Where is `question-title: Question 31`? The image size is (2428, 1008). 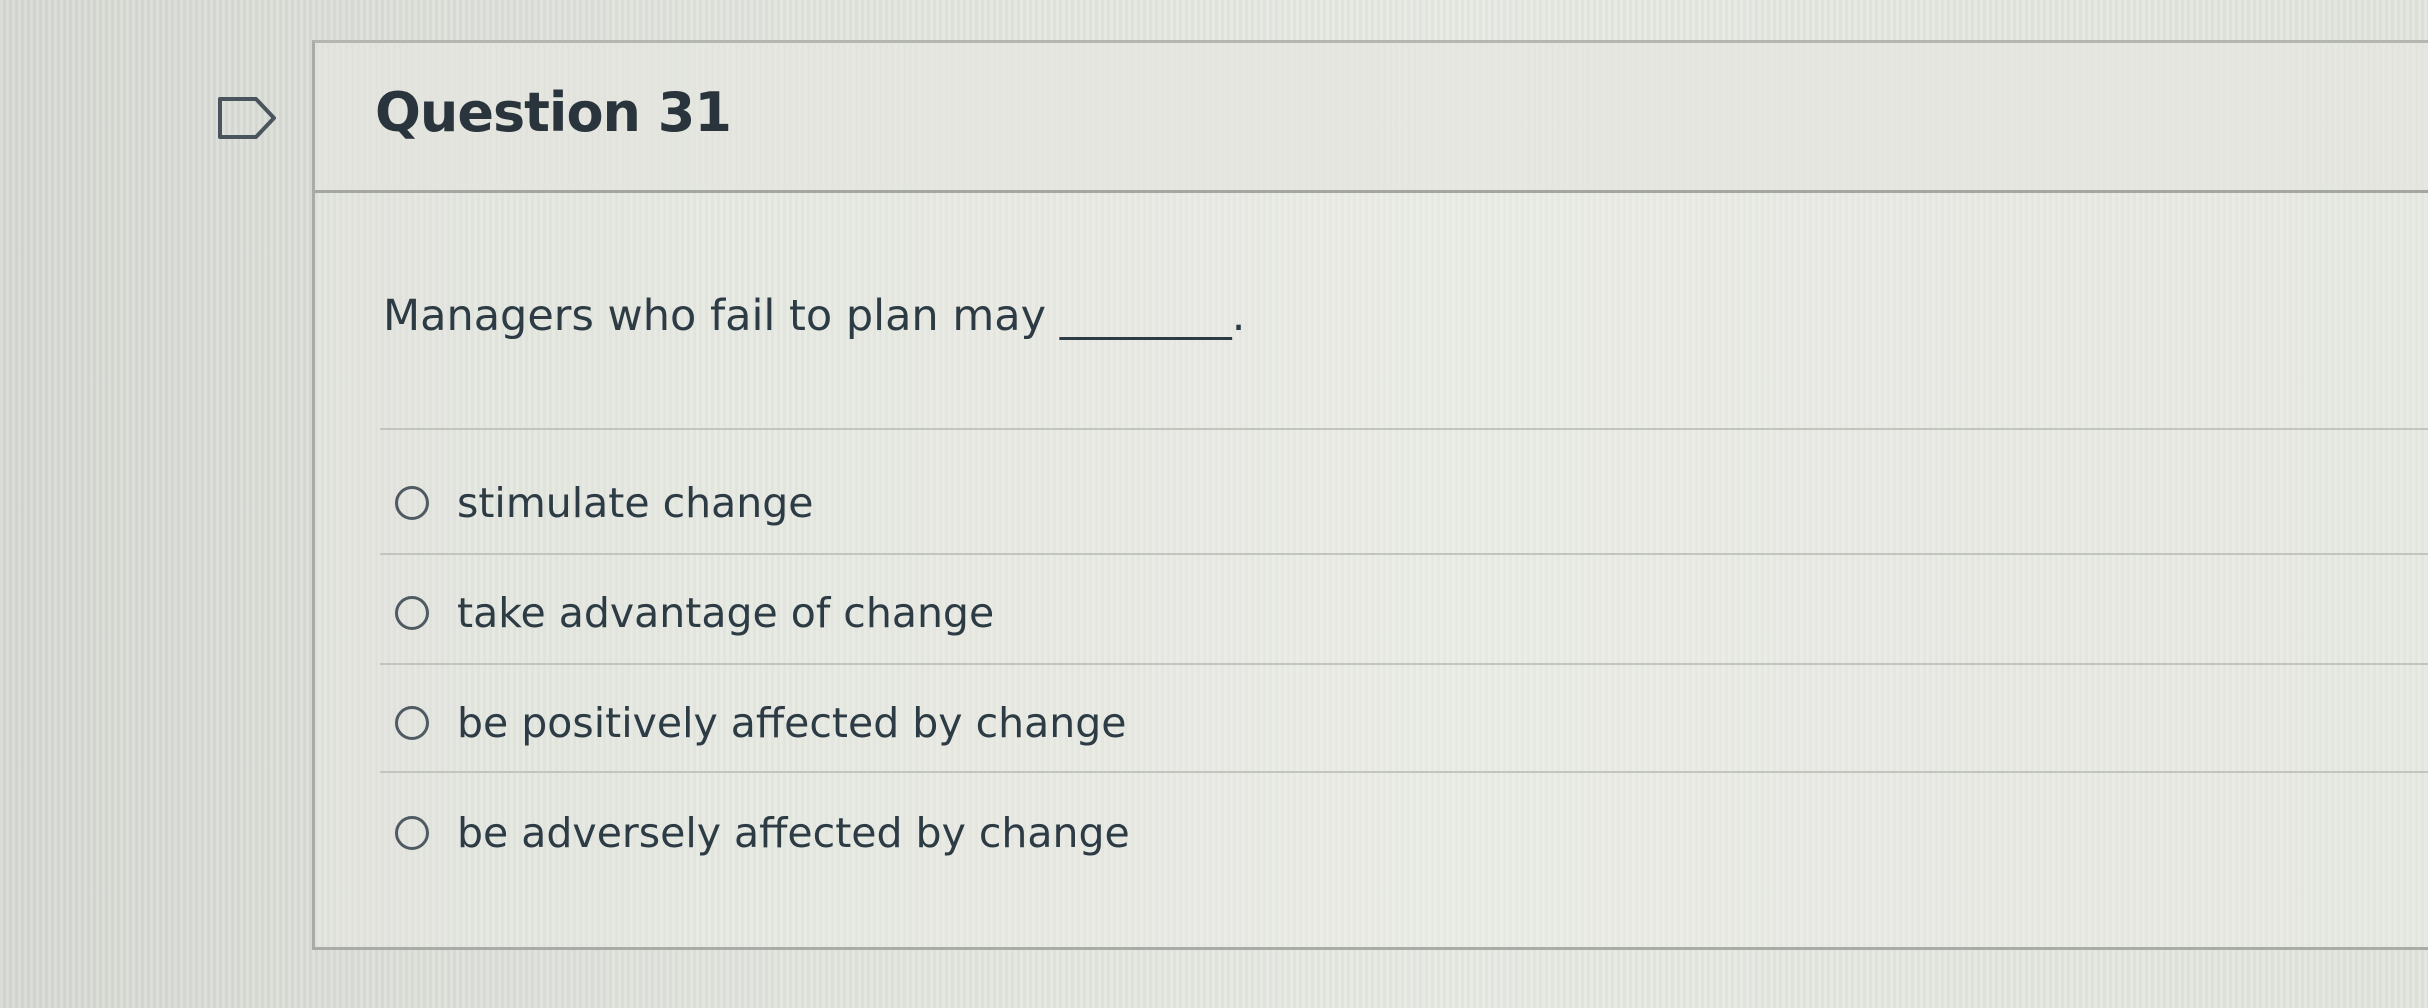 question-title: Question 31 is located at coordinates (553, 112).